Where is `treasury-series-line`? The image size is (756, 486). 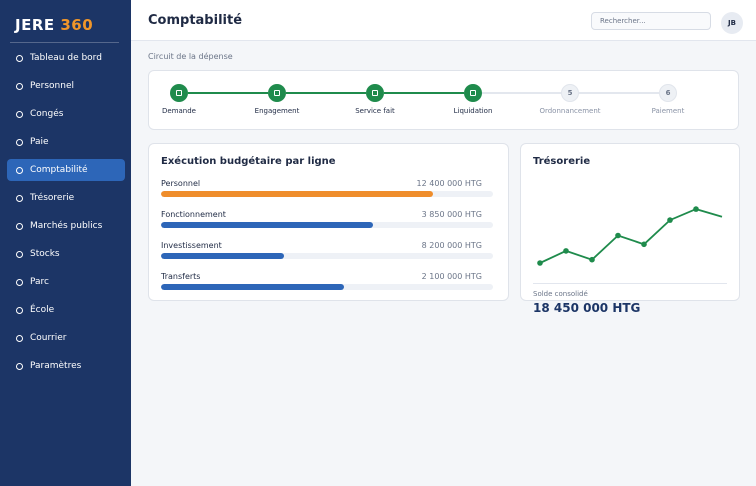
treasury-series-line is located at coordinates (631, 236).